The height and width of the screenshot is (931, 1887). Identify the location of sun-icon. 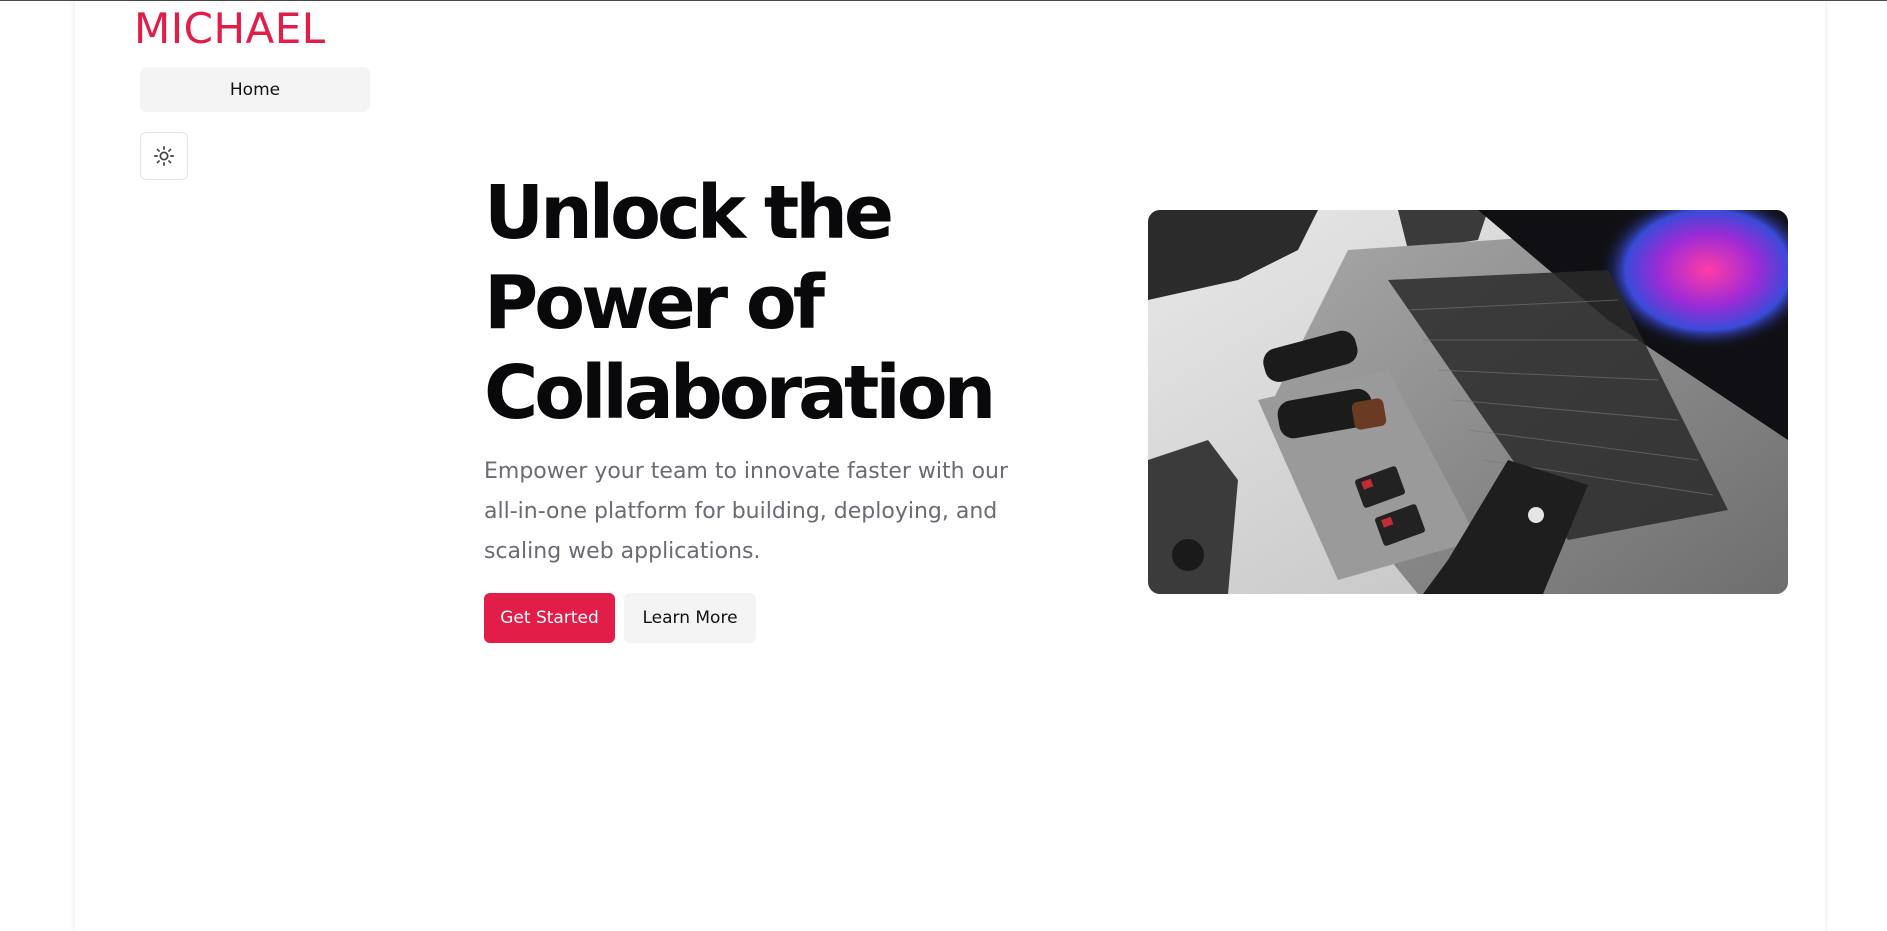
(164, 156).